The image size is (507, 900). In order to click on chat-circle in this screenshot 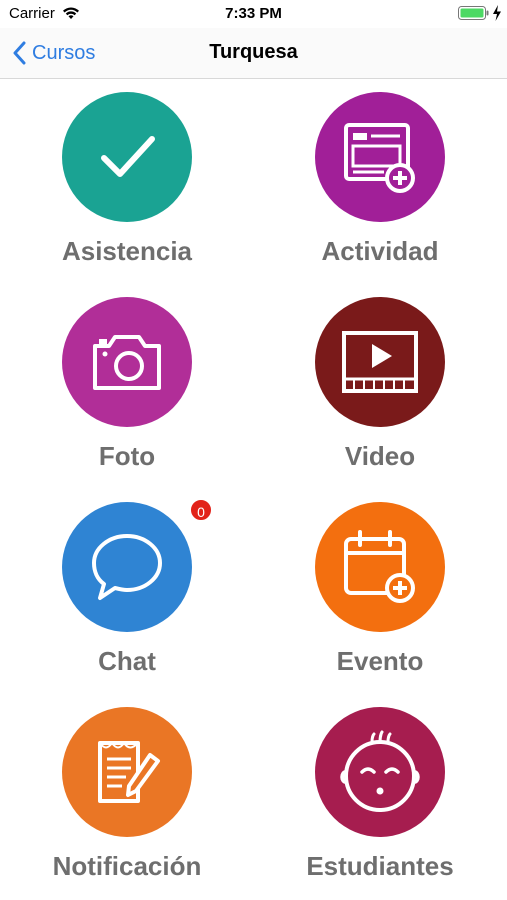, I will do `click(127, 567)`.